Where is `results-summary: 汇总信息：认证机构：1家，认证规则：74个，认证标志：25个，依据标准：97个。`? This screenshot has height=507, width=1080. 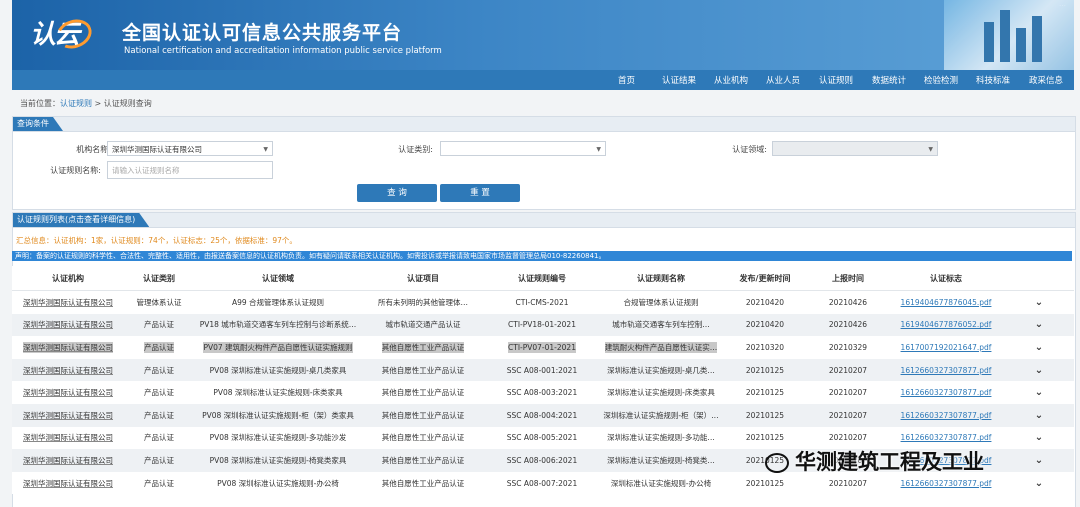
results-summary: 汇总信息：认证机构：1家，认证规则：74个，认证标志：25个，依据标准：97个。 is located at coordinates (156, 240).